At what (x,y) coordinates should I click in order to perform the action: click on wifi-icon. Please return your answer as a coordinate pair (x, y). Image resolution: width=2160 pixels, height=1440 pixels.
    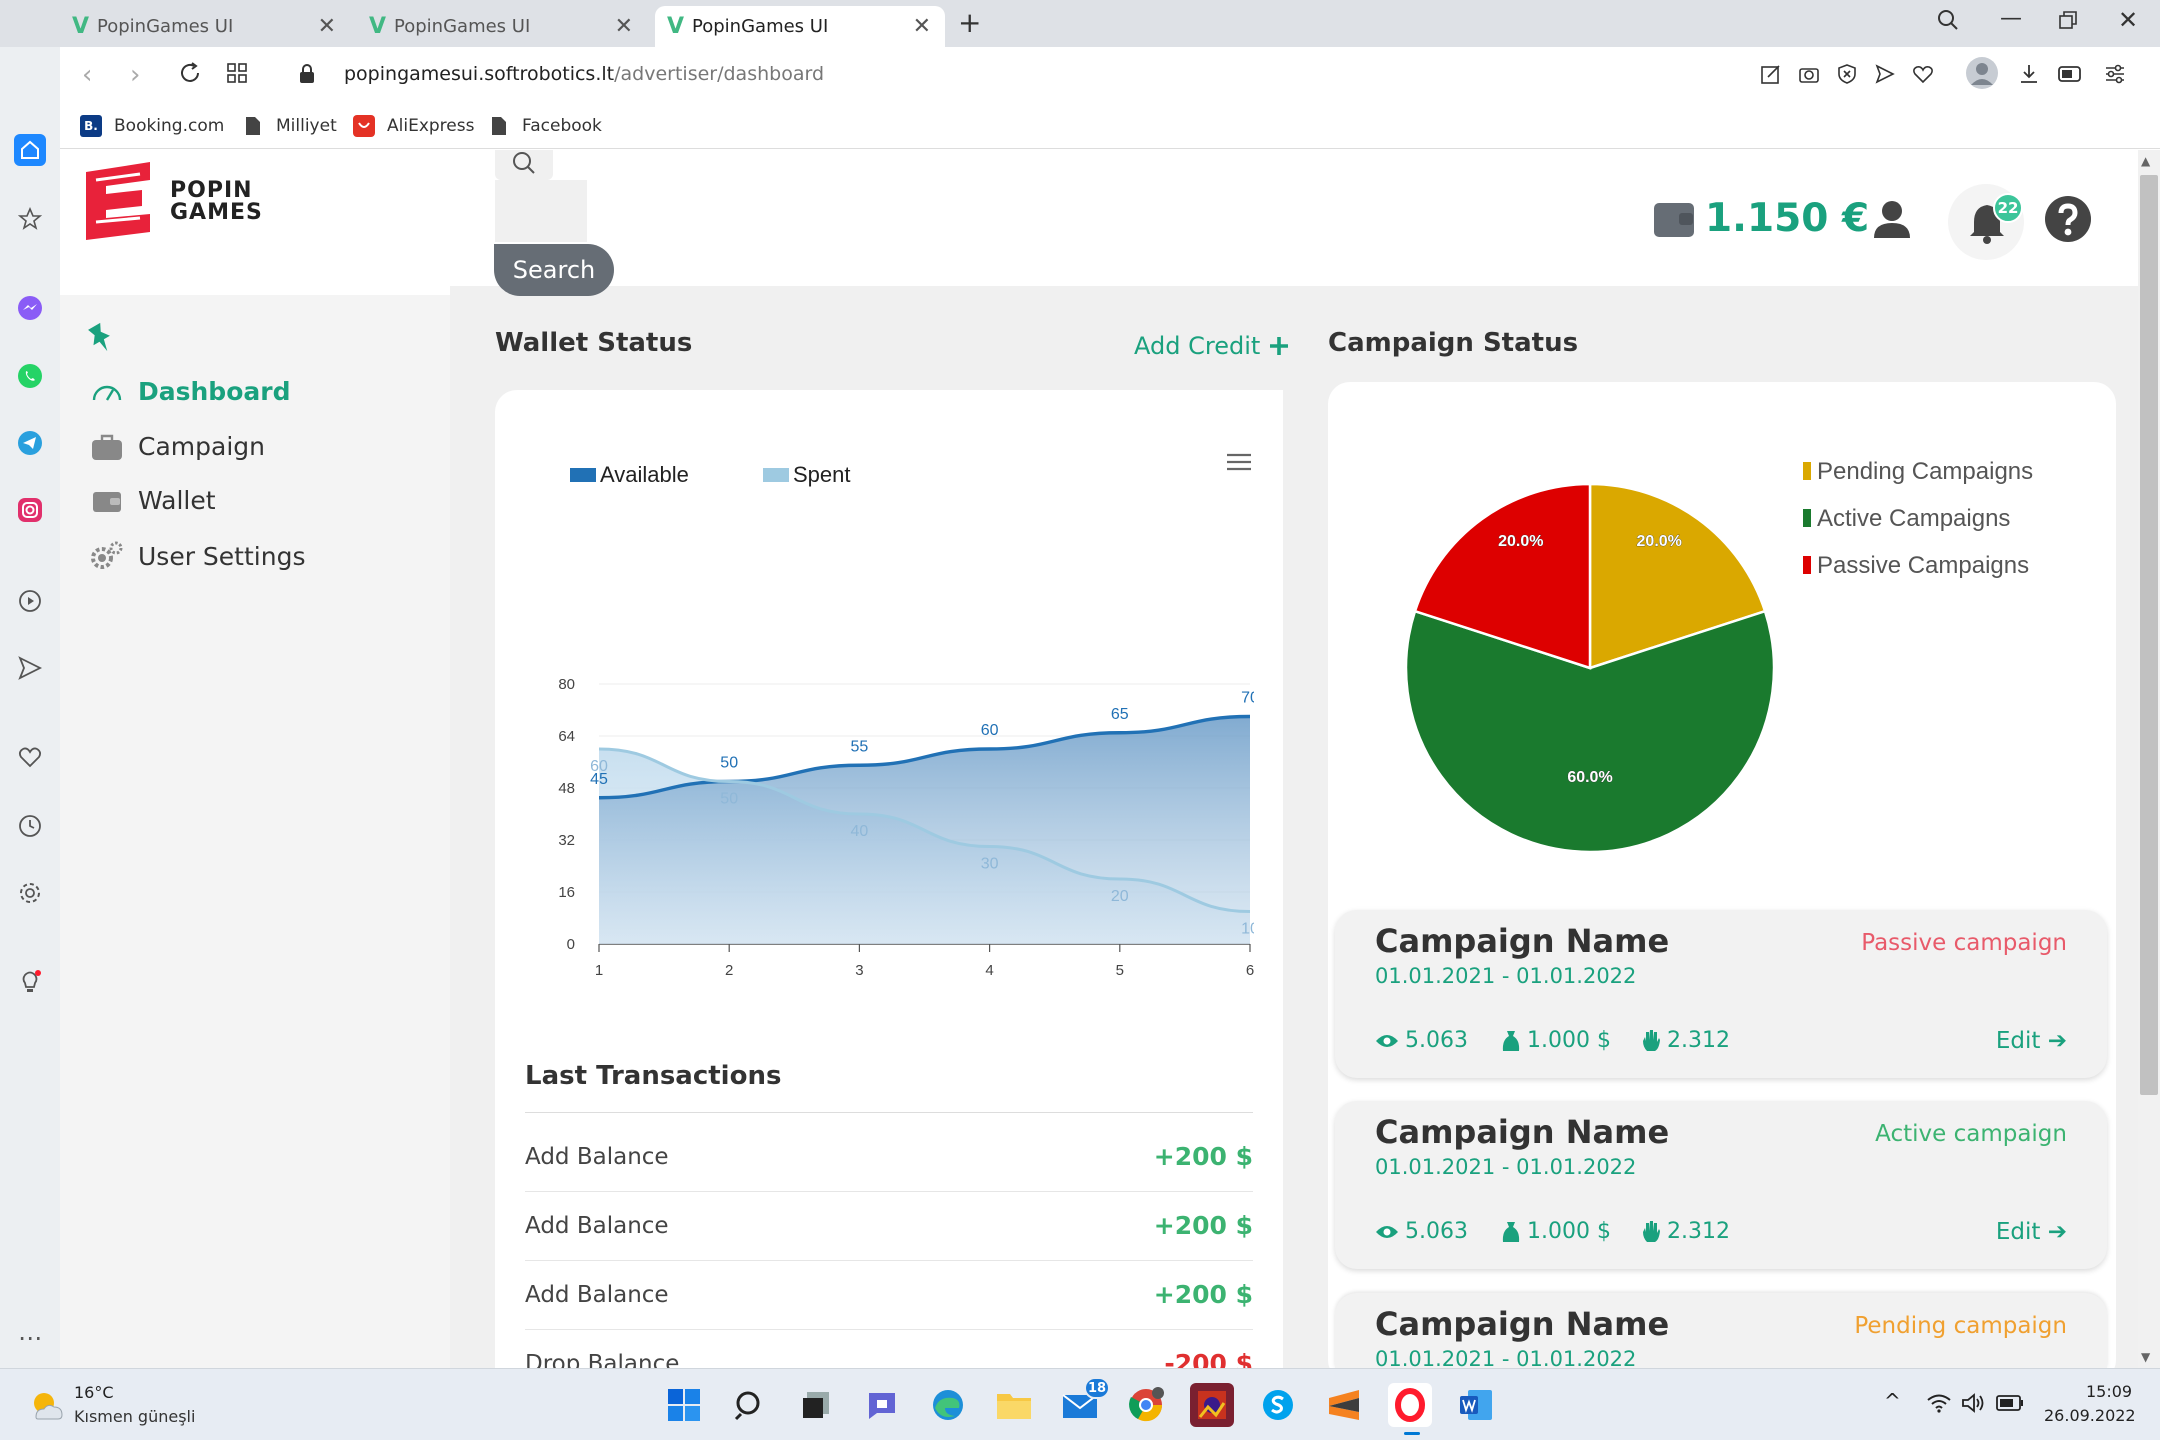
    Looking at the image, I should click on (1939, 1405).